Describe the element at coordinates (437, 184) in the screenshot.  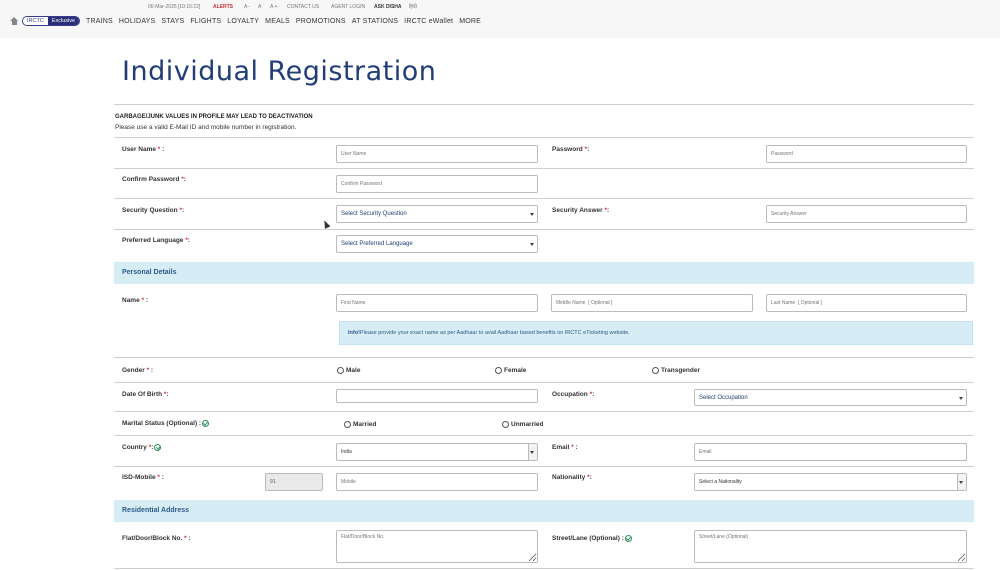
I see `confirm-password-input` at that location.